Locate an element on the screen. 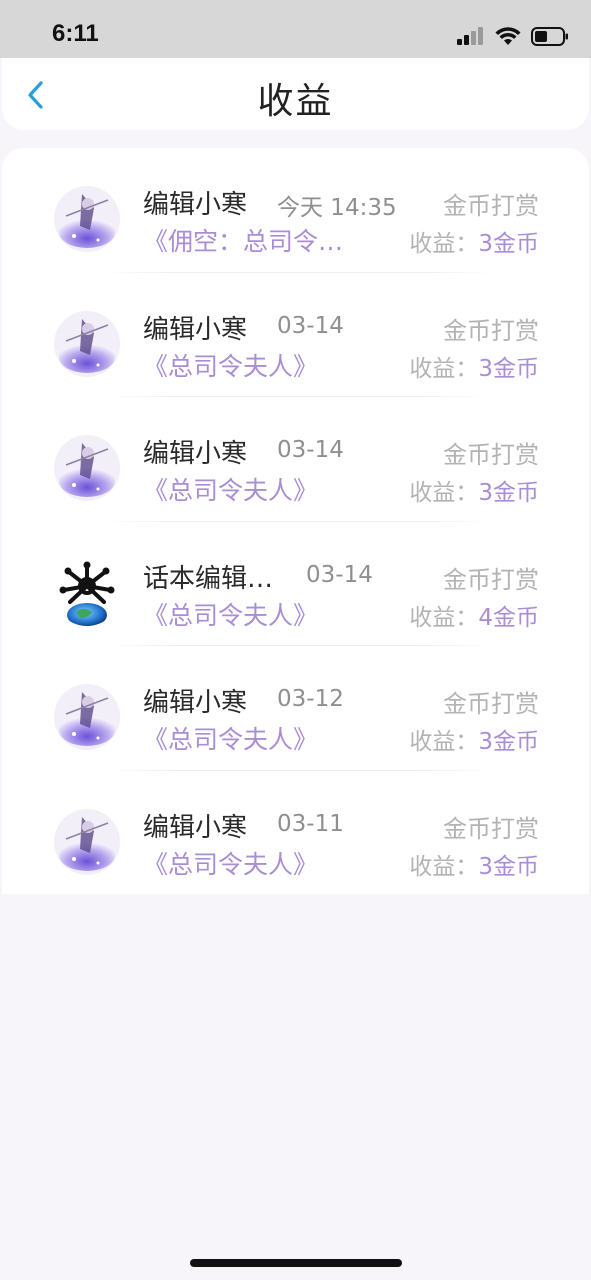  record-date: 03-11 is located at coordinates (310, 823).